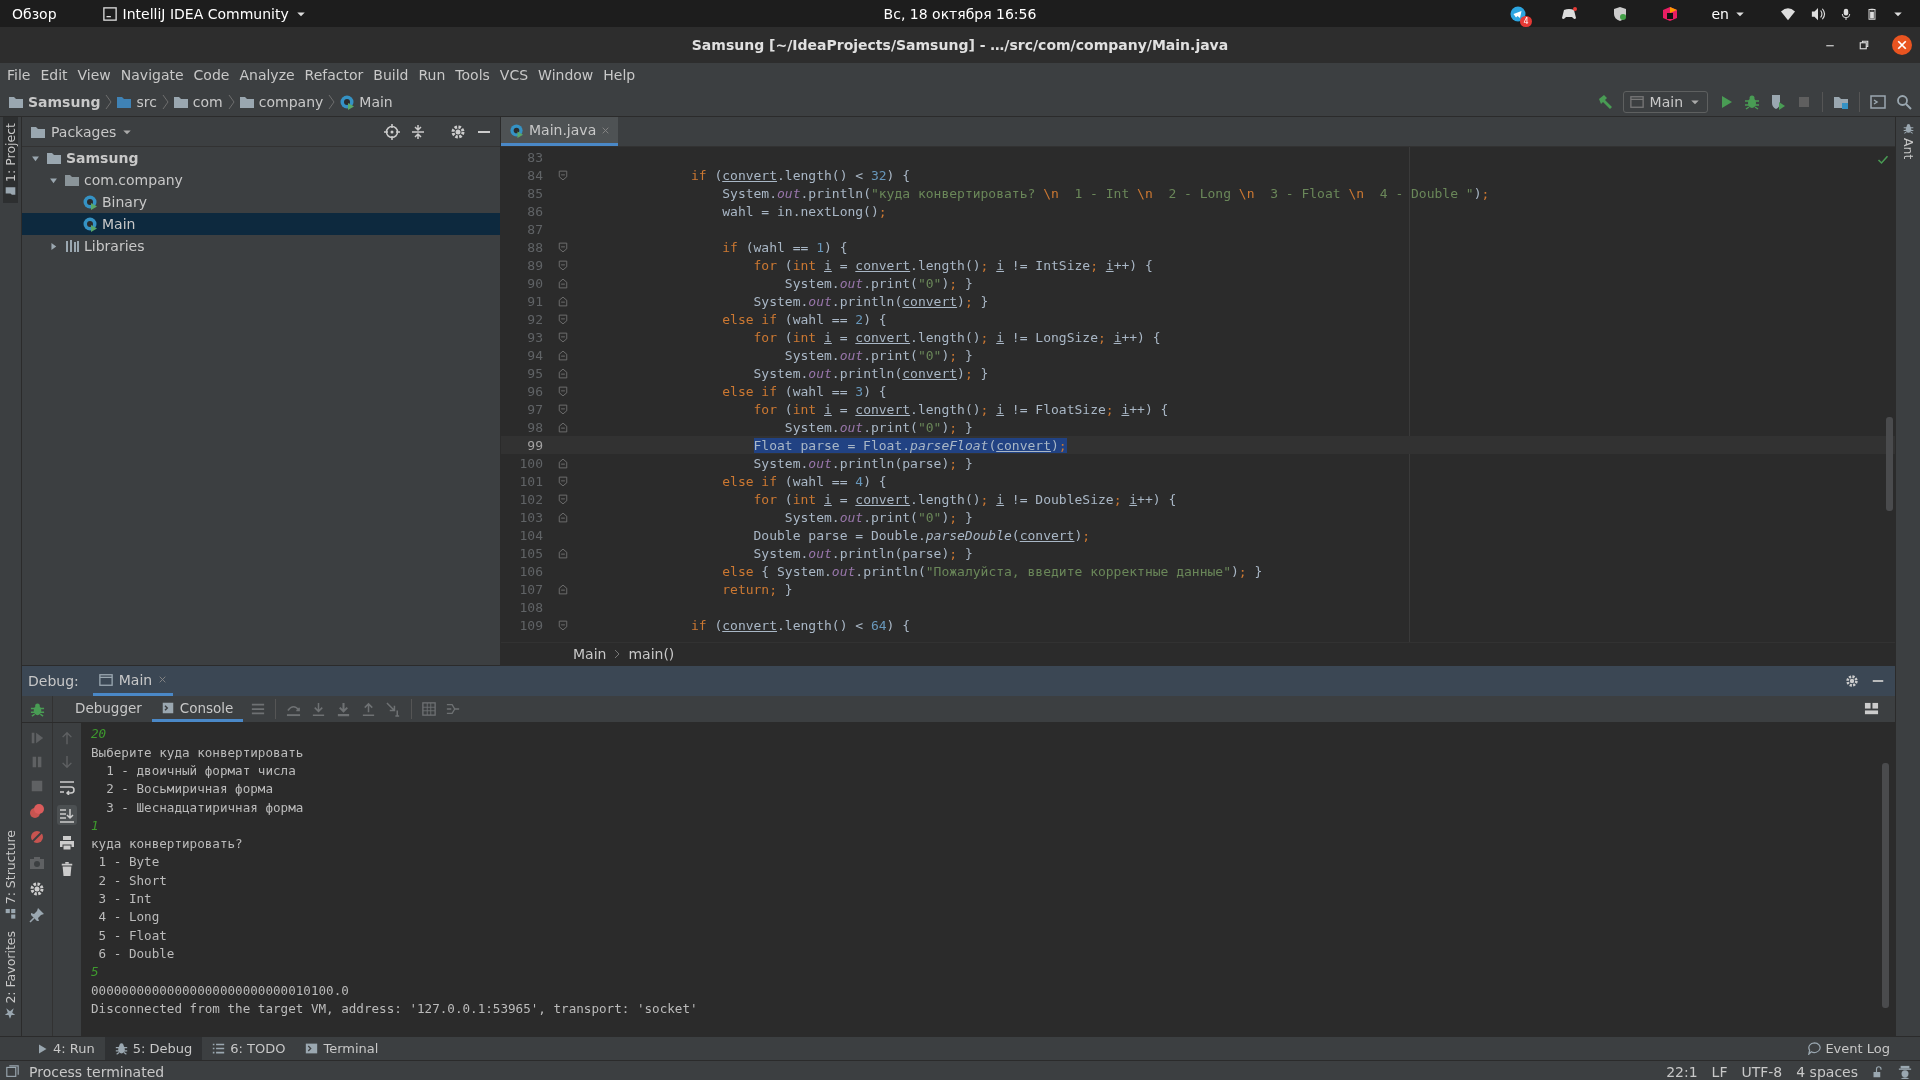 This screenshot has height=1080, width=1920. I want to click on ant-tool-tab: Ant, so click(1908, 141).